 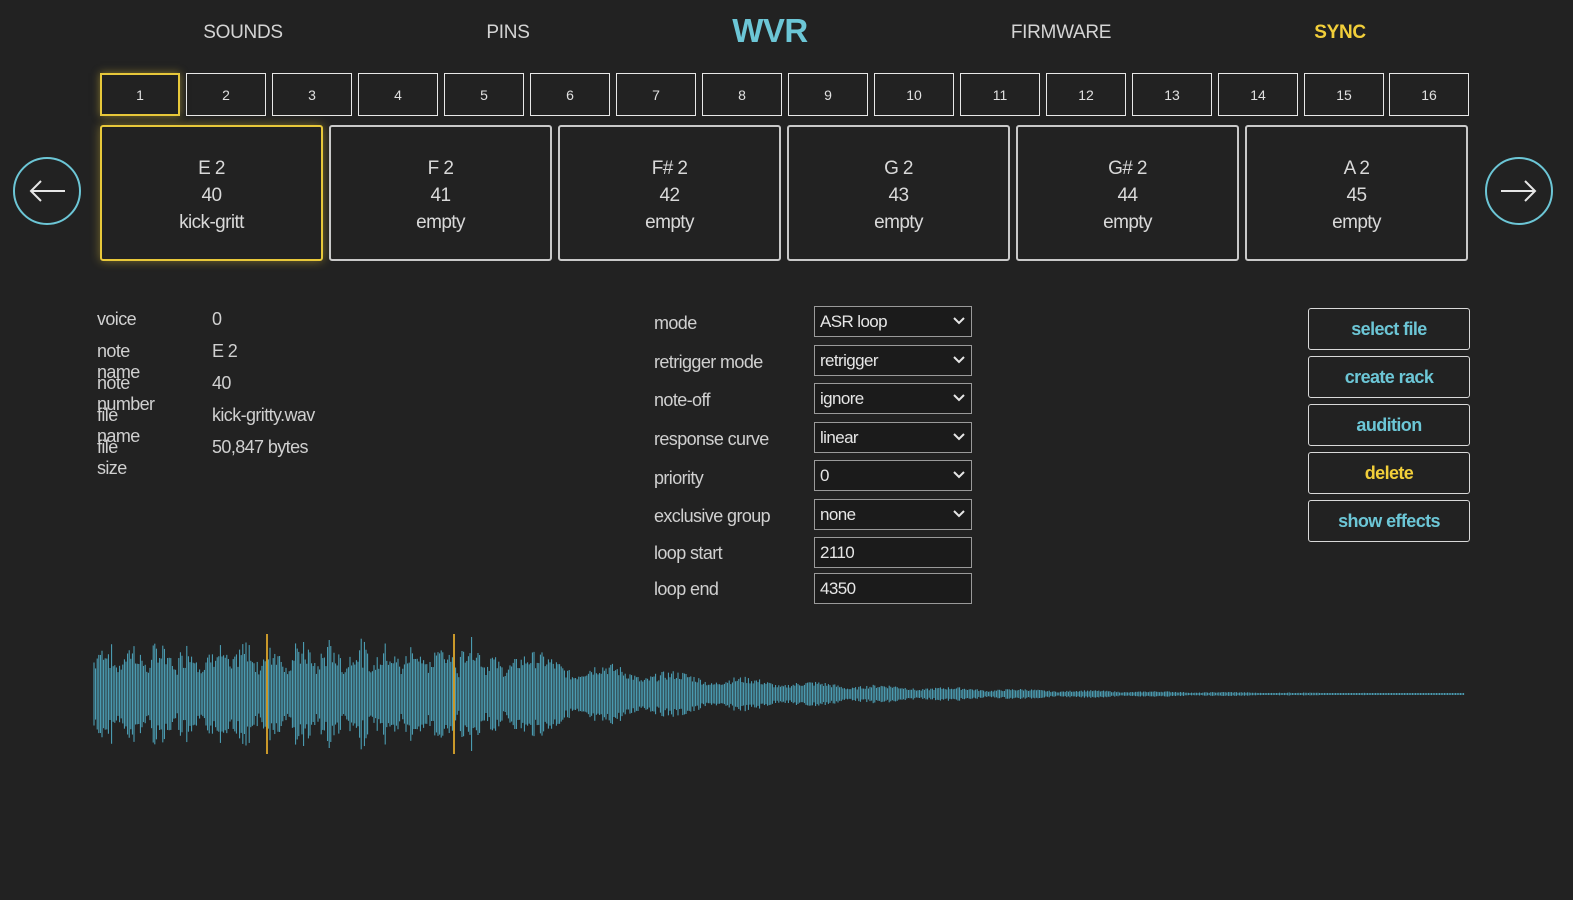 I want to click on sound-card: G 2 43 empty, so click(x=898, y=193).